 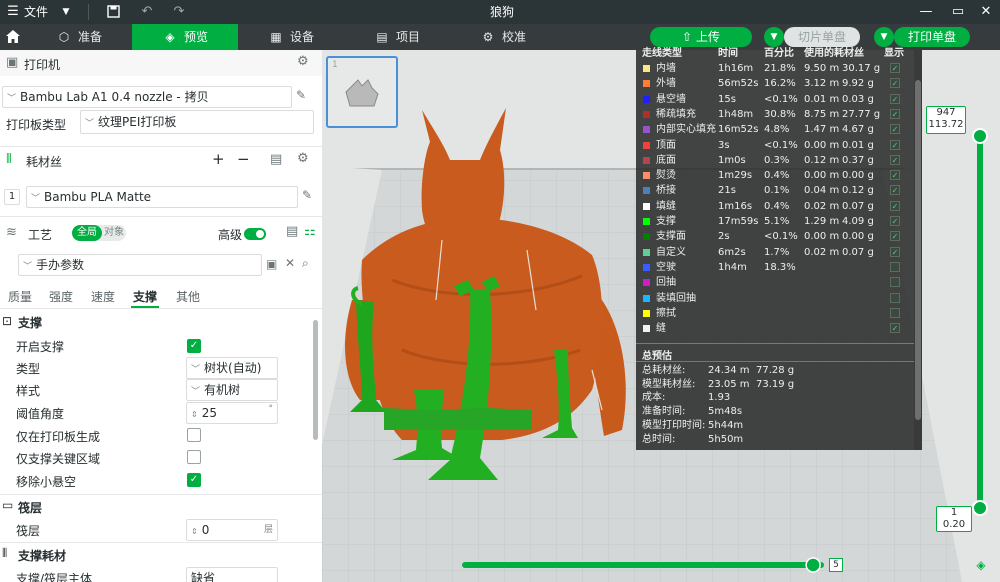 I want to click on tab-prepare: ⬡ 准备, so click(x=86, y=37).